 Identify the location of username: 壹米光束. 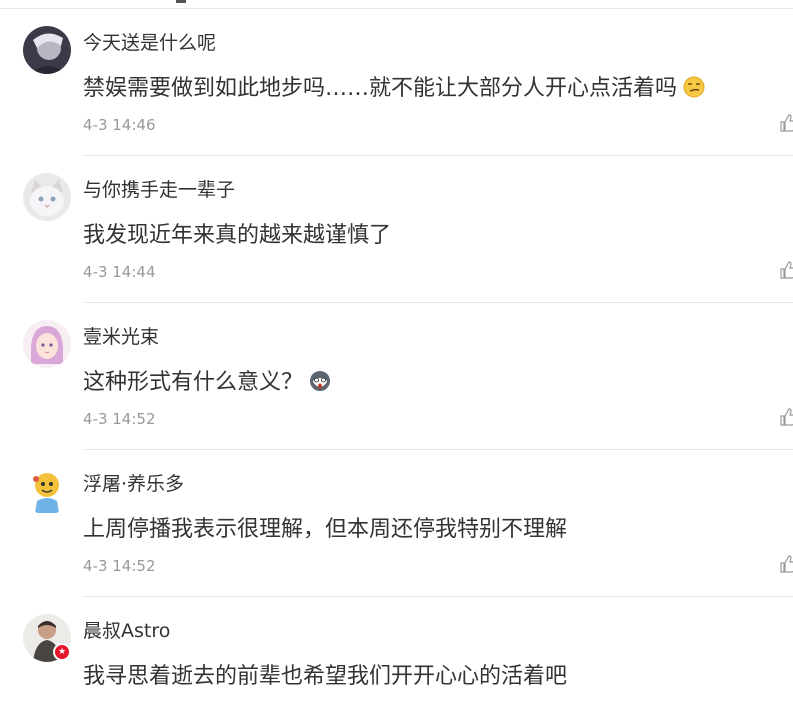
(121, 335).